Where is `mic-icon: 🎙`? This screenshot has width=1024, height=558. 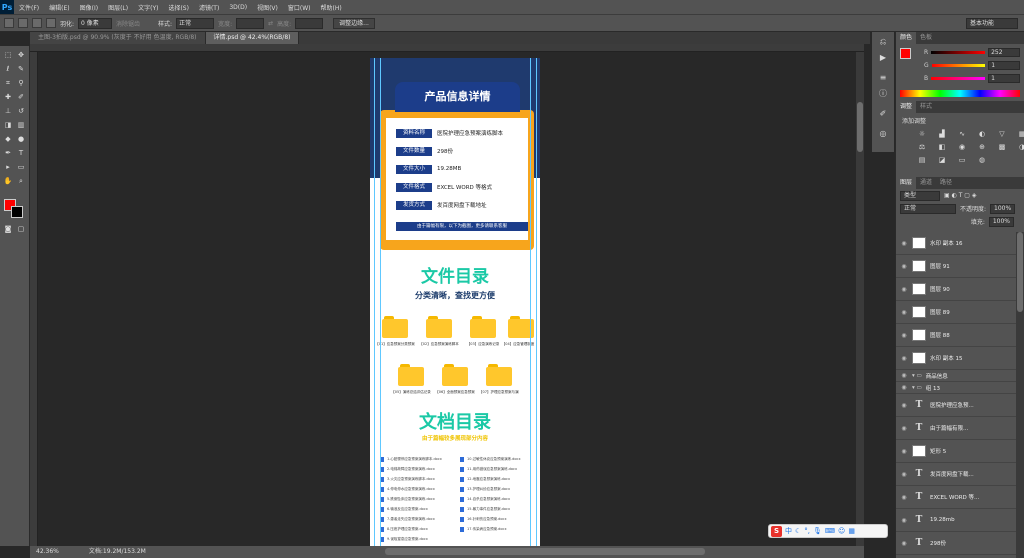
mic-icon: 🎙 is located at coordinates (817, 531).